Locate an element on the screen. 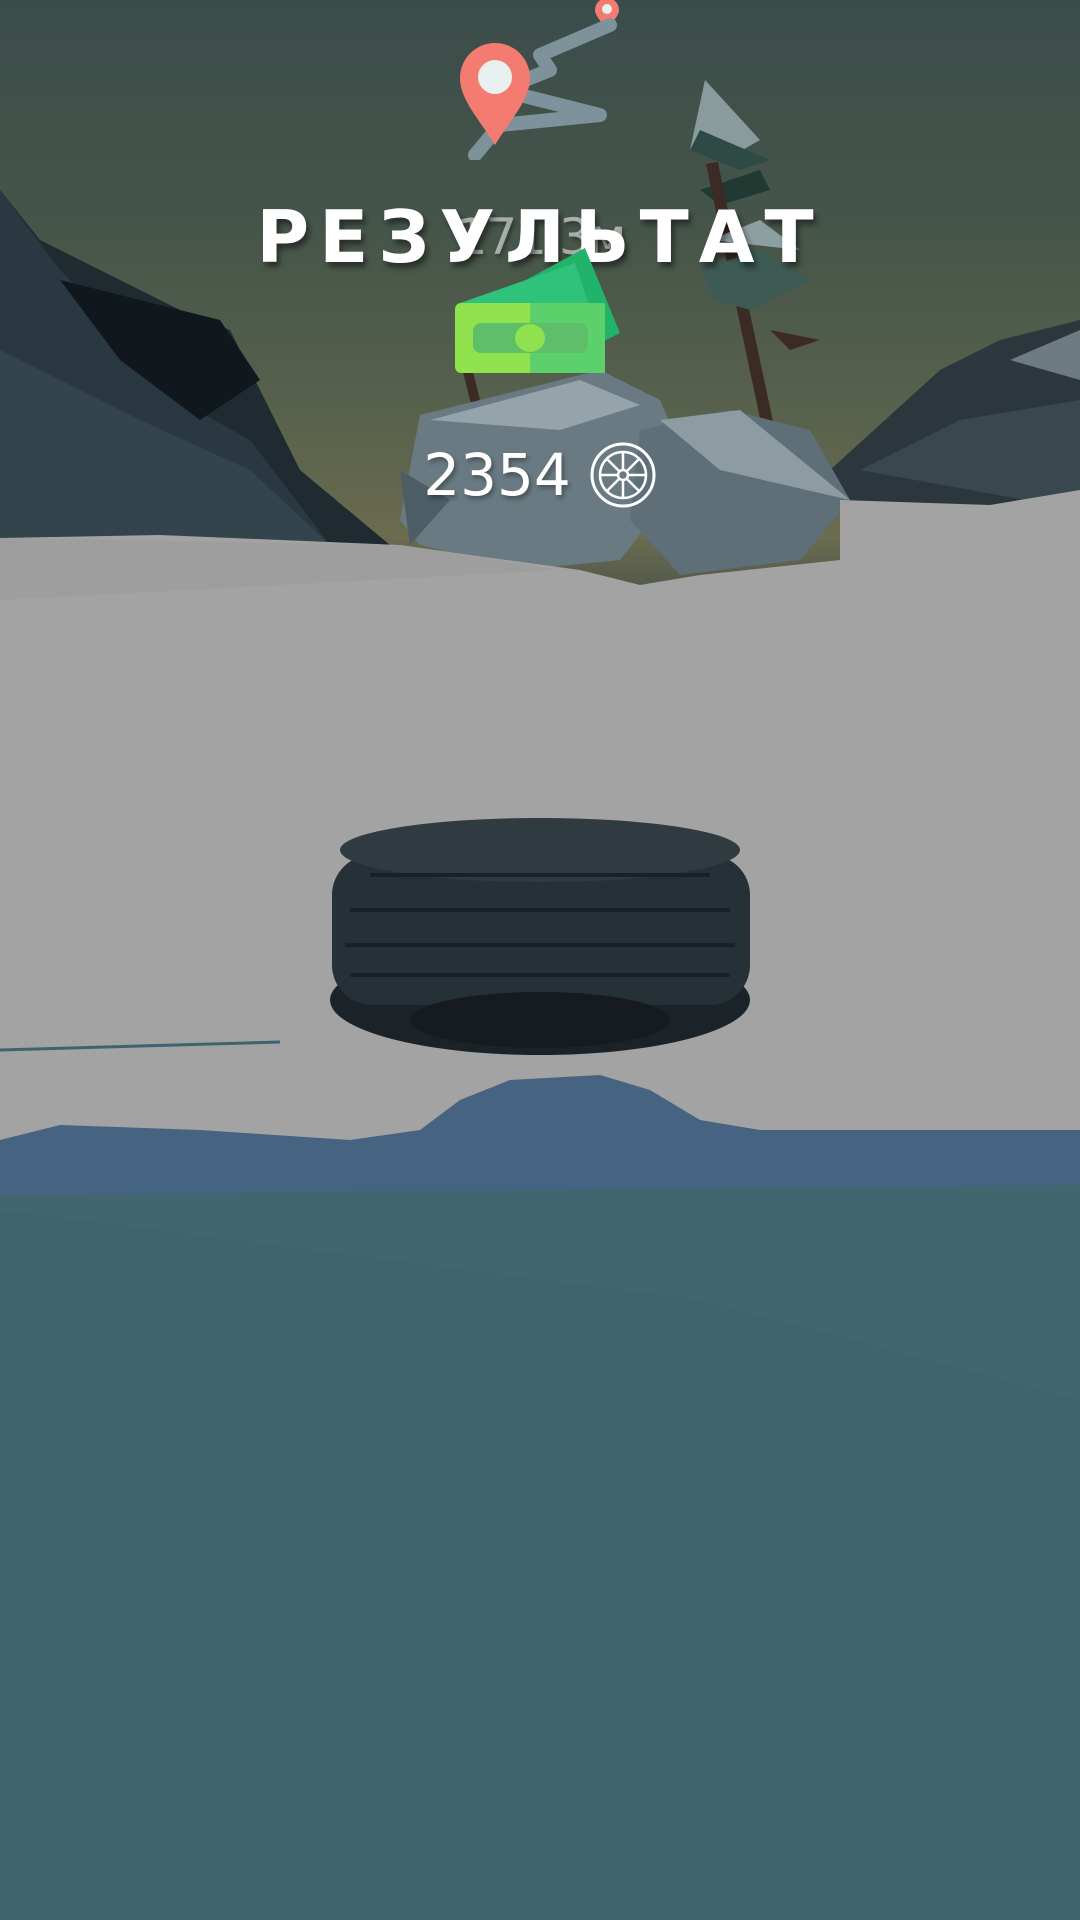 The width and height of the screenshot is (1080, 1920). score-row: 2354 is located at coordinates (540, 475).